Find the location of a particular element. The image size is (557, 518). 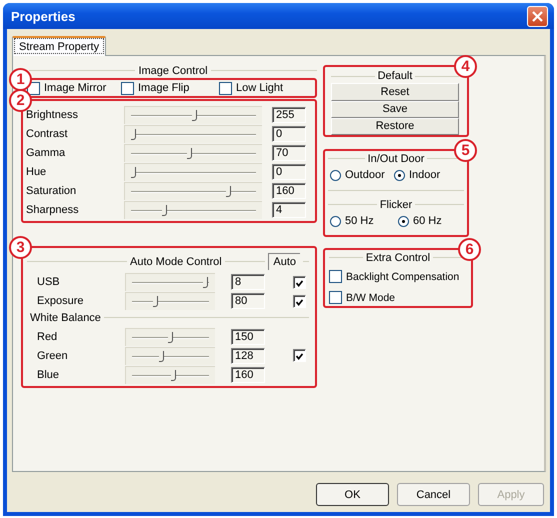

checkbox-label: Image Mirror is located at coordinates (75, 88).